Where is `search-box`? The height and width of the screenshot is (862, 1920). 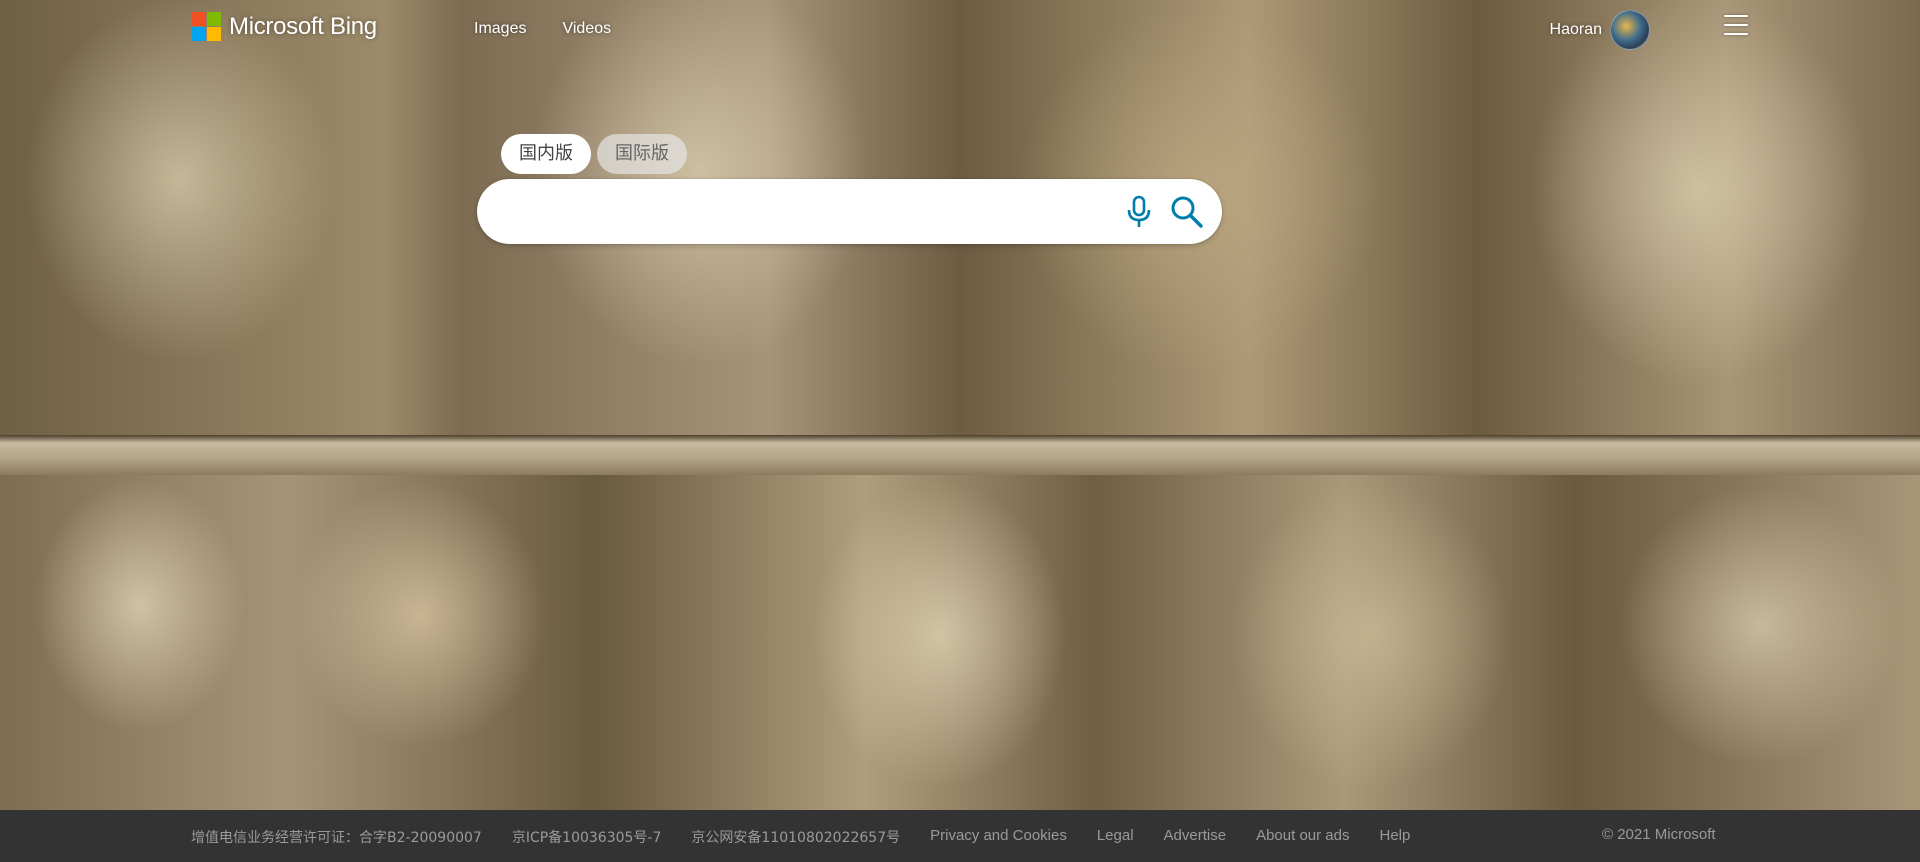 search-box is located at coordinates (849, 212).